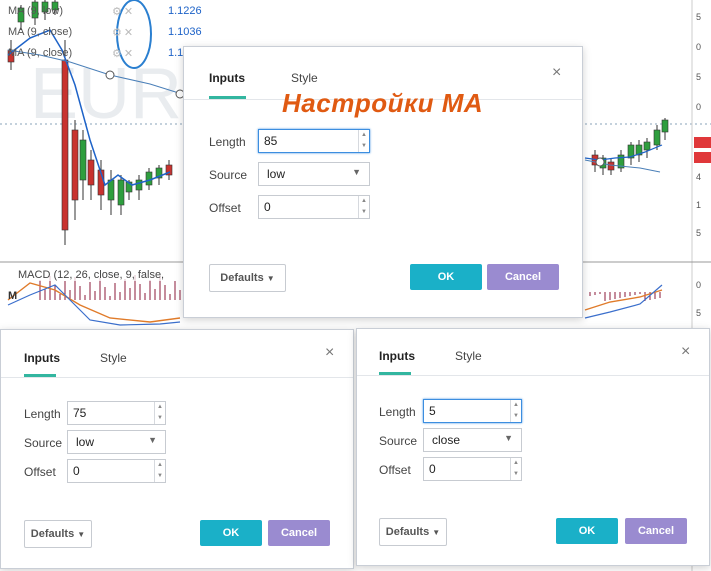 The width and height of the screenshot is (711, 571). I want to click on length-value: 75, so click(80, 413).